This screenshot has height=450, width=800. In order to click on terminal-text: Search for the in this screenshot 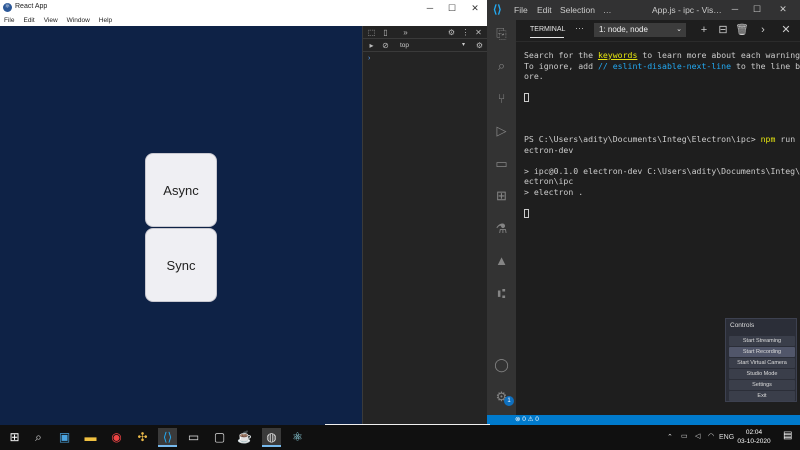, I will do `click(561, 55)`.